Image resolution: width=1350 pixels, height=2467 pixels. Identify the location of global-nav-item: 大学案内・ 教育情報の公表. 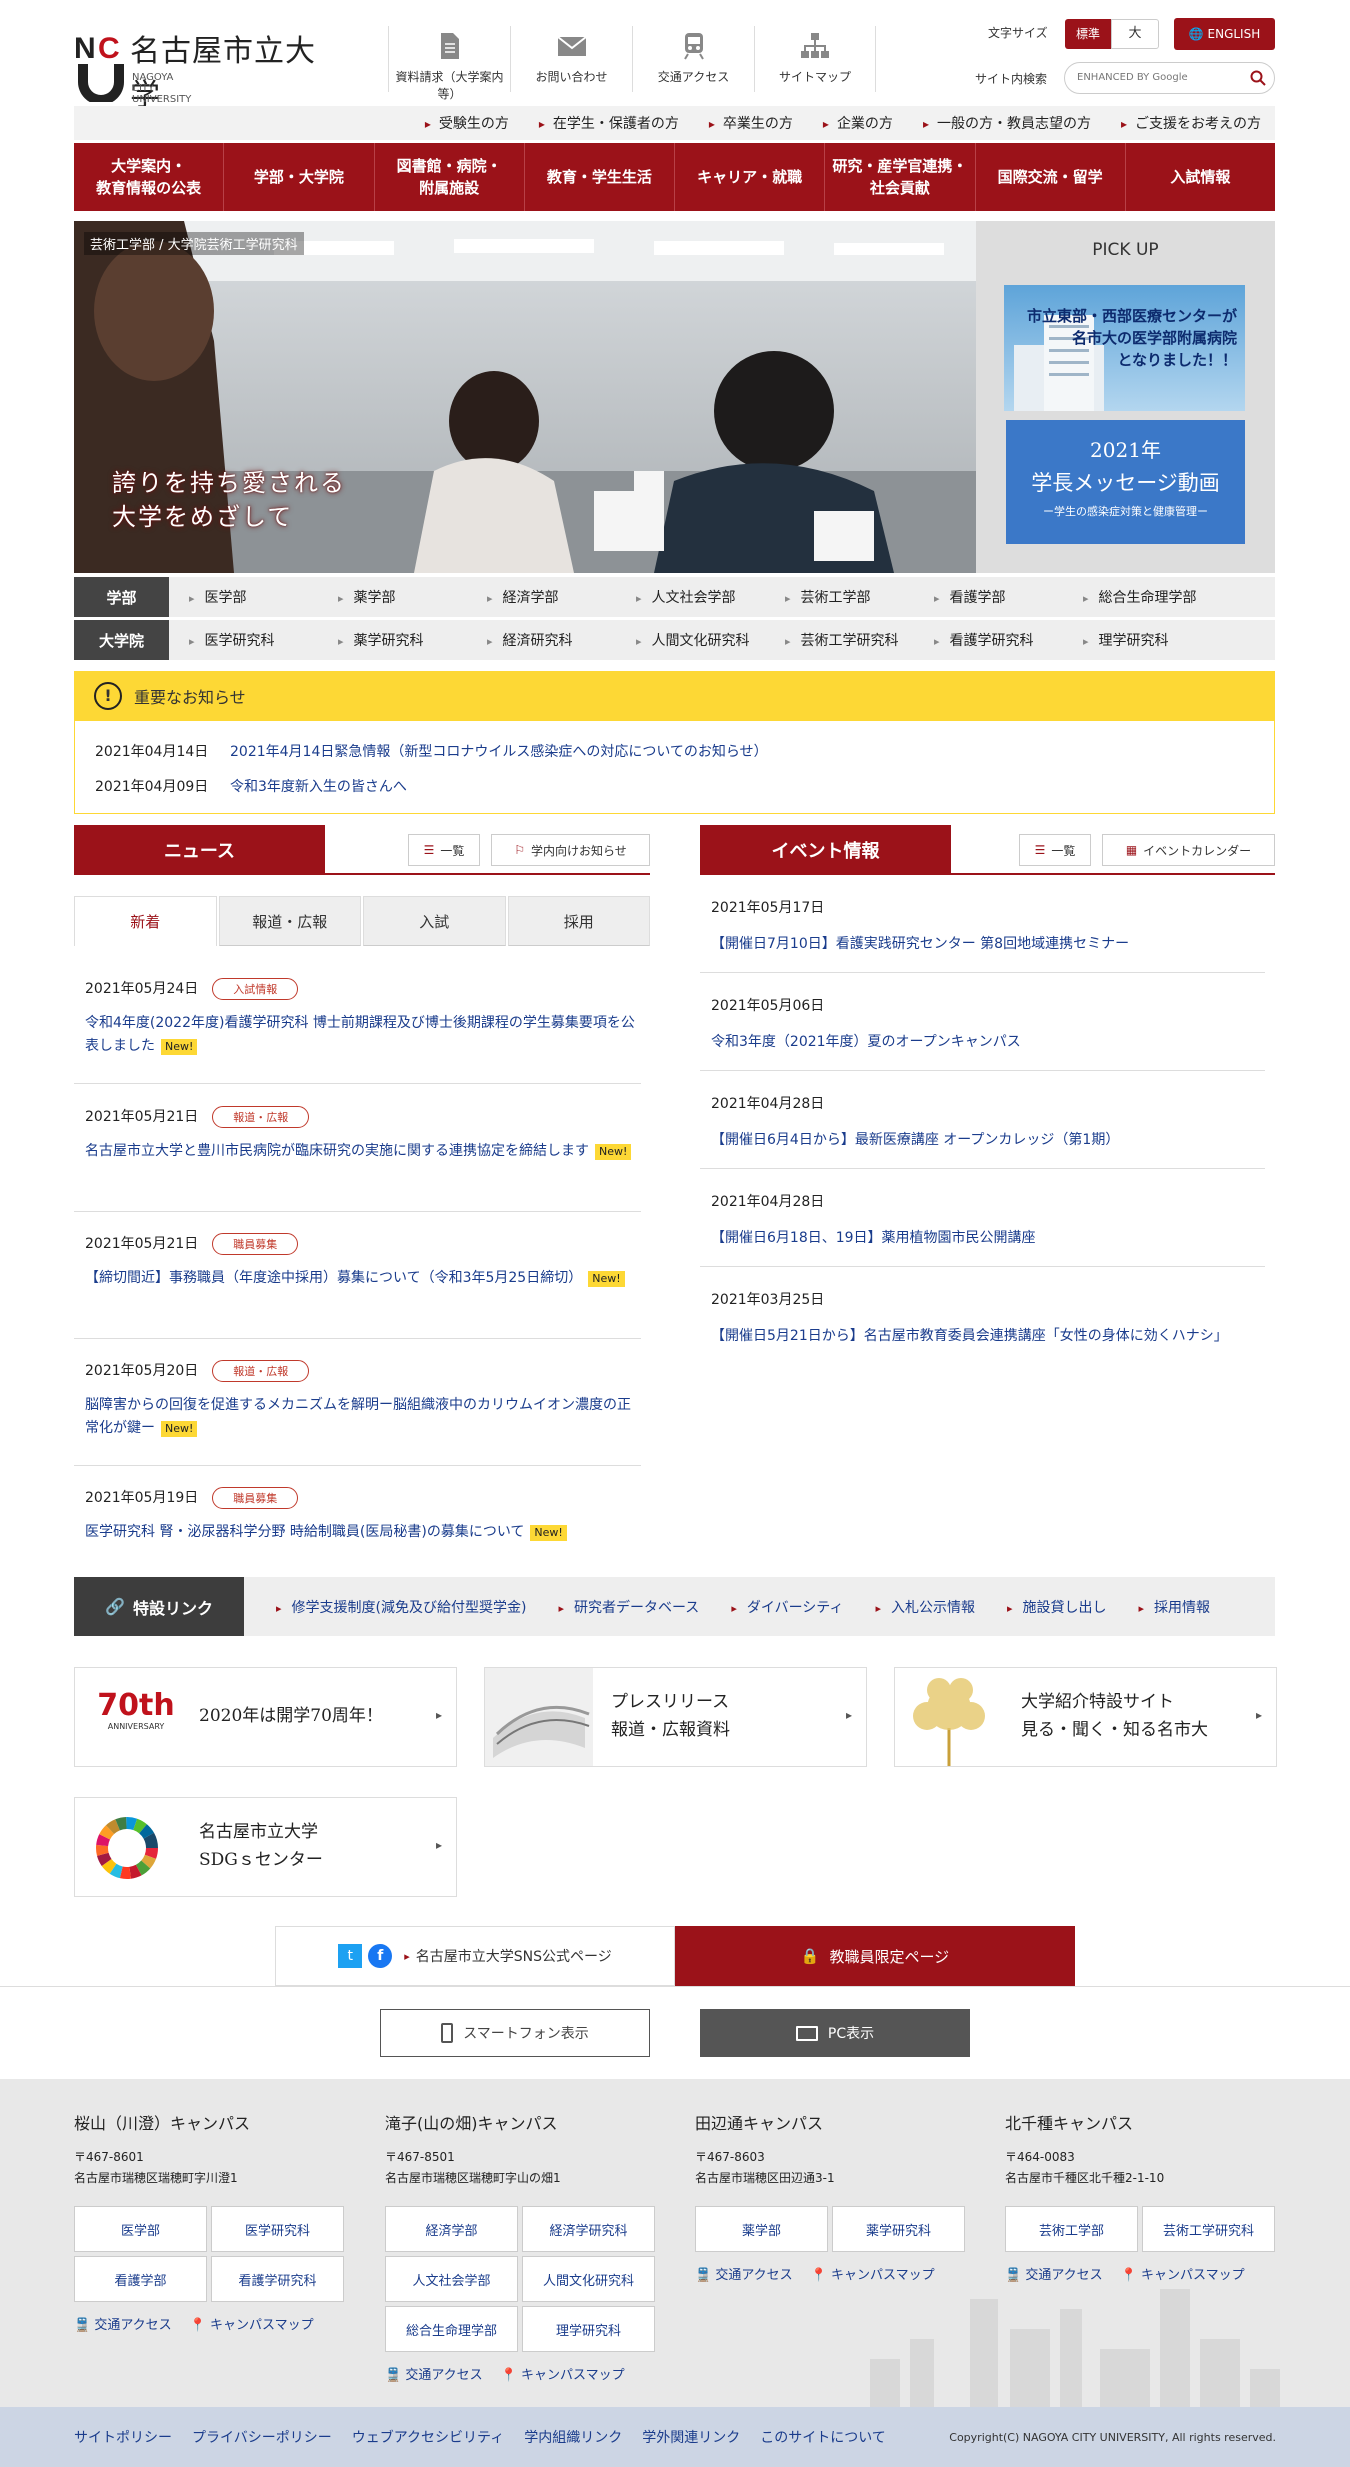
(149, 177).